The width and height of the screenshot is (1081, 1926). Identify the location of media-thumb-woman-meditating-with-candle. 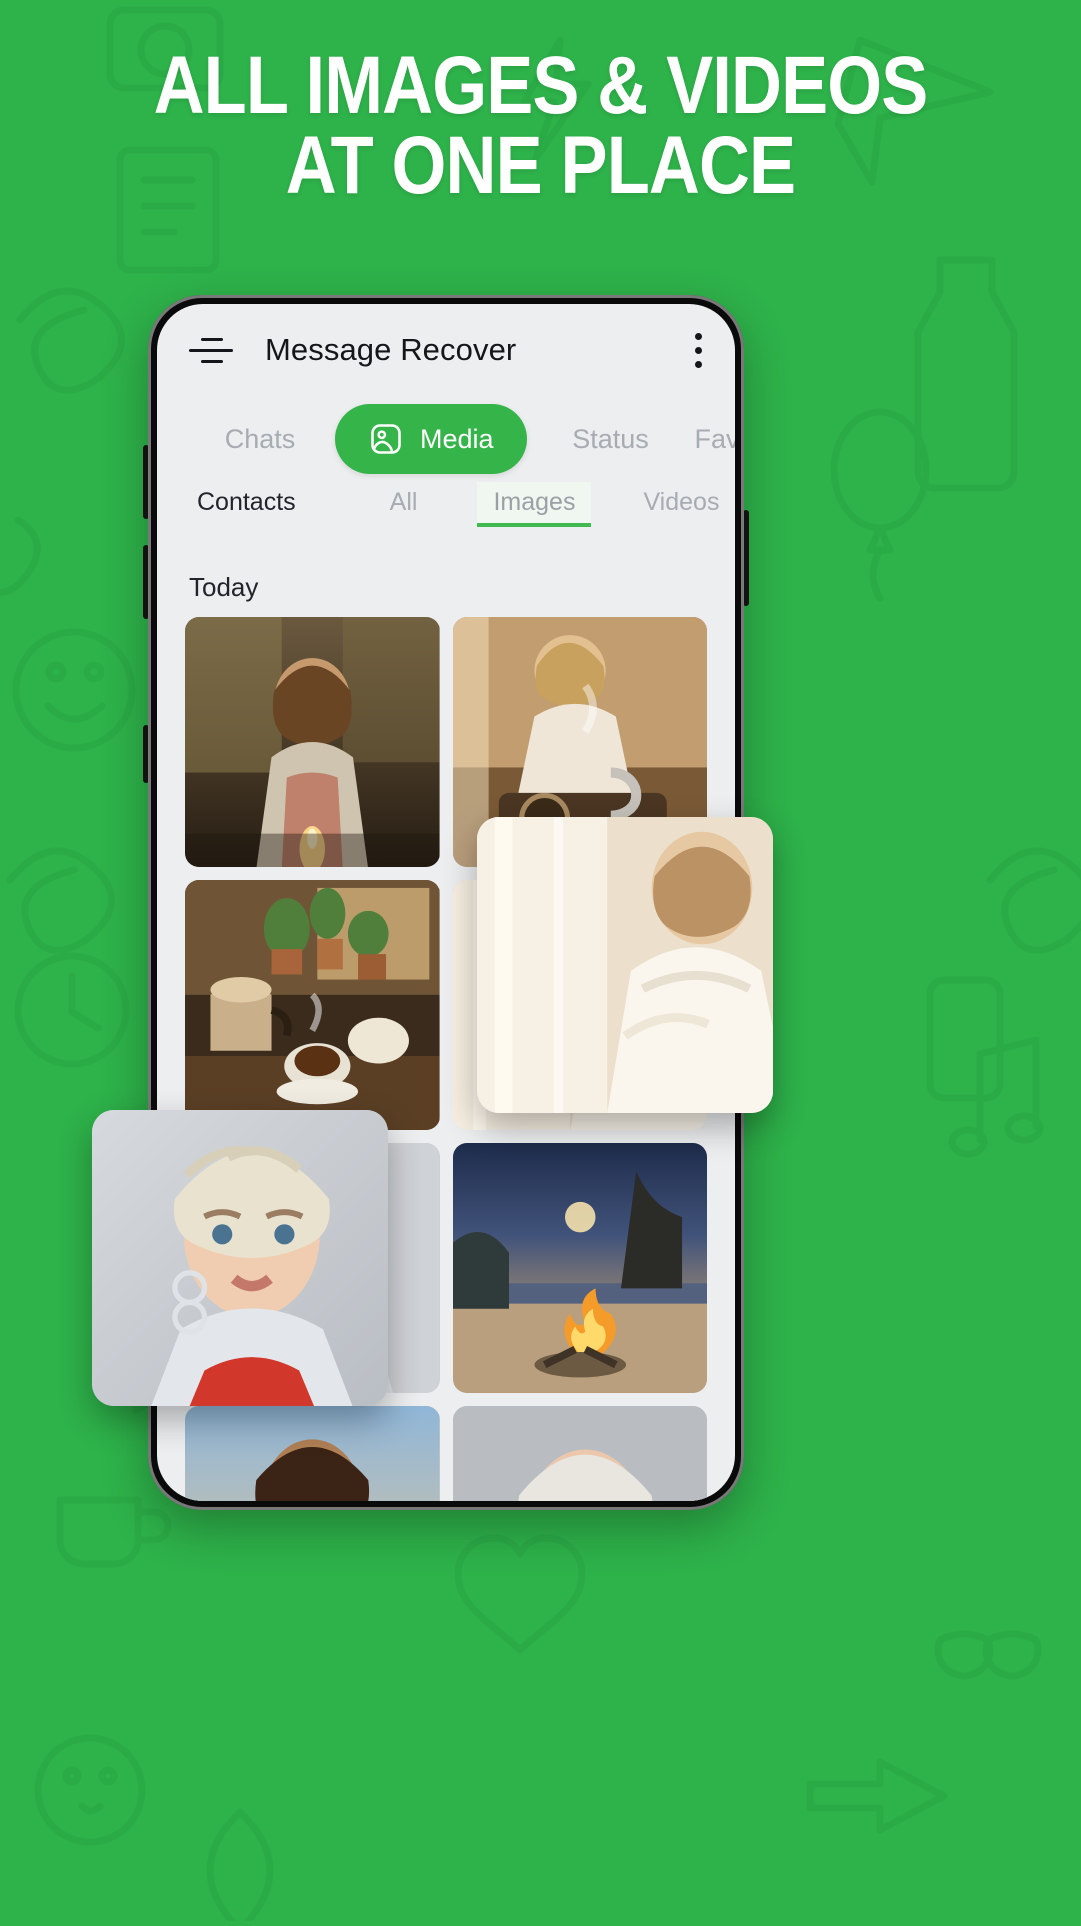
(312, 742).